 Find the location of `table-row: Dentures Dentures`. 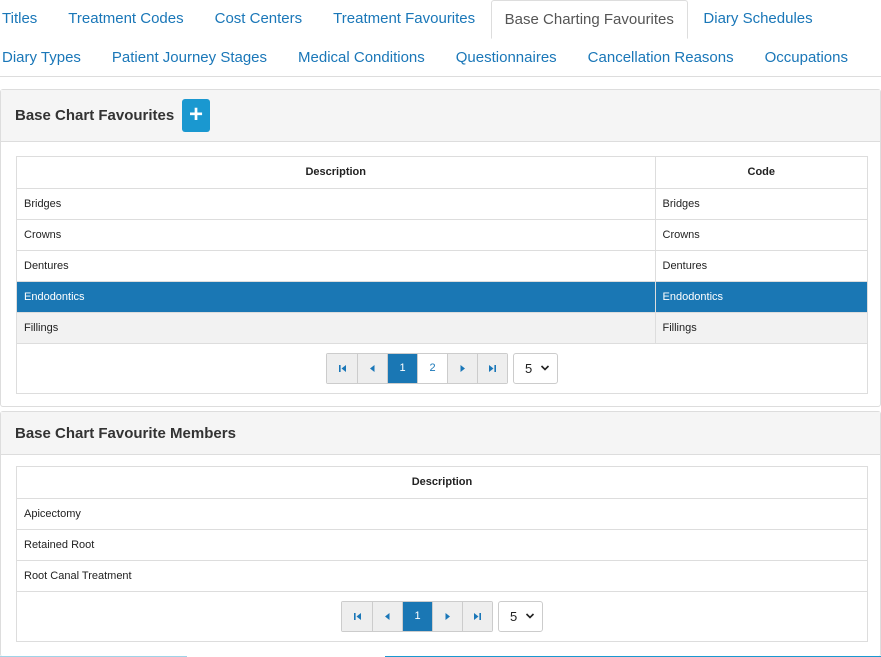

table-row: Dentures Dentures is located at coordinates (442, 265).